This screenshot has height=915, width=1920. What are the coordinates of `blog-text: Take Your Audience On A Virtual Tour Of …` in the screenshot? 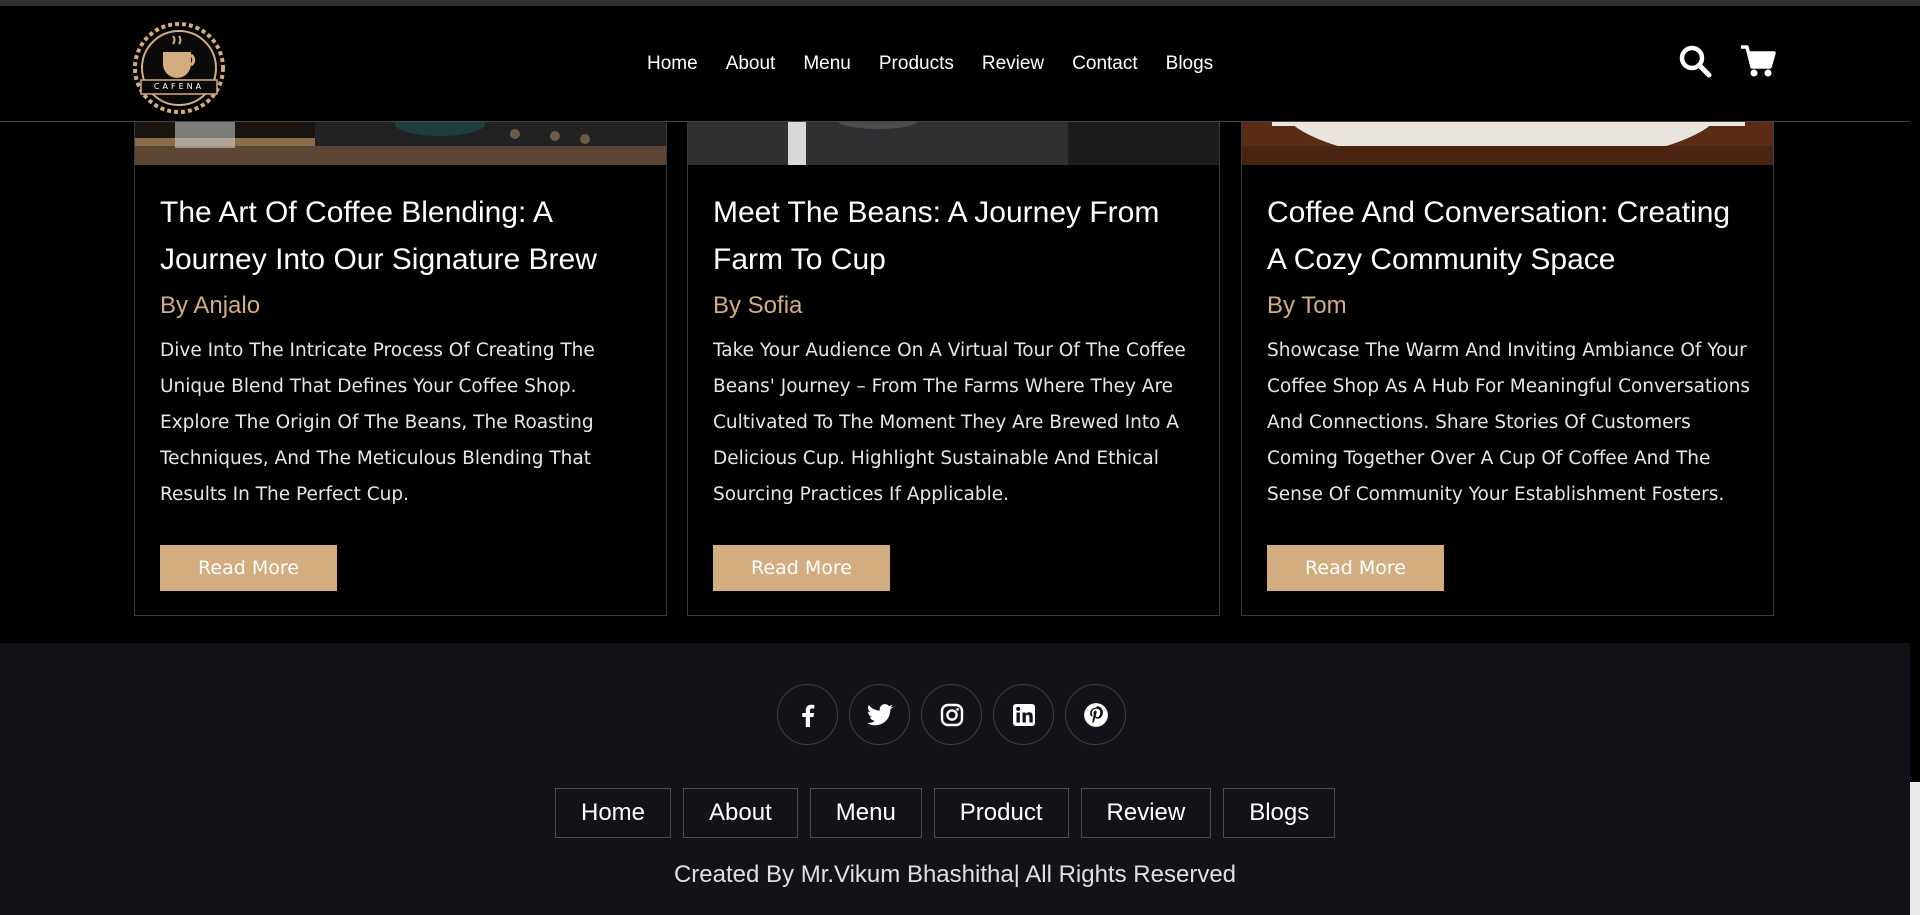 It's located at (949, 422).